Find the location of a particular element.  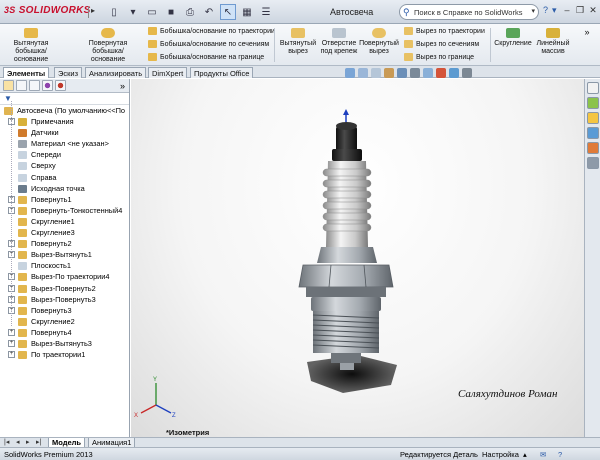

tree-node: + Вырез-Повернуть2 is located at coordinates (64, 288).